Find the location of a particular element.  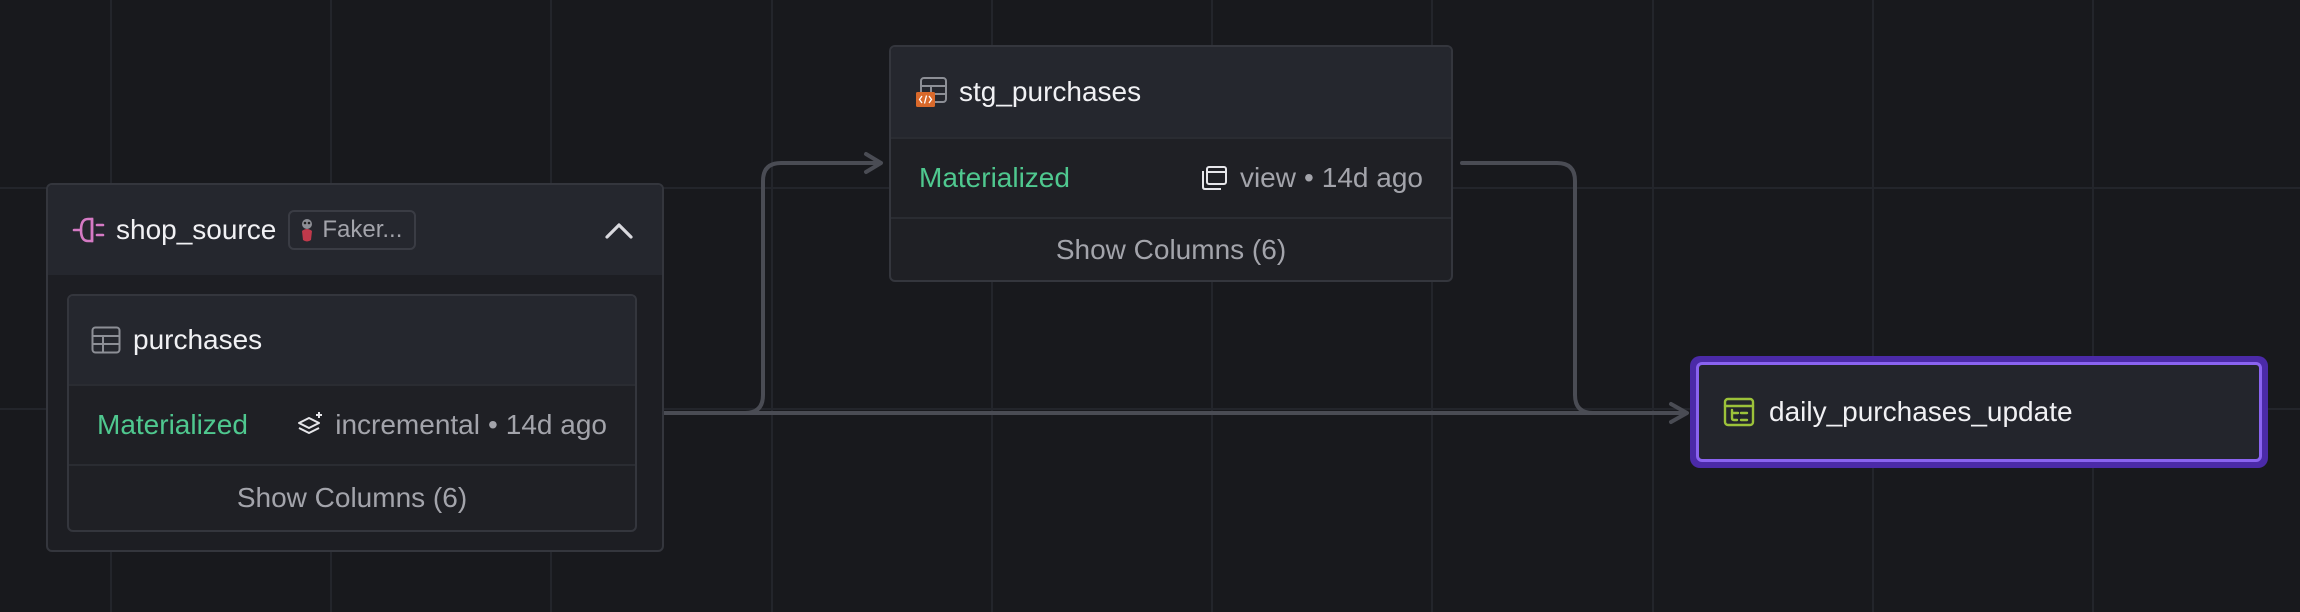

job-node-title: daily_purchases_update is located at coordinates (1921, 411).